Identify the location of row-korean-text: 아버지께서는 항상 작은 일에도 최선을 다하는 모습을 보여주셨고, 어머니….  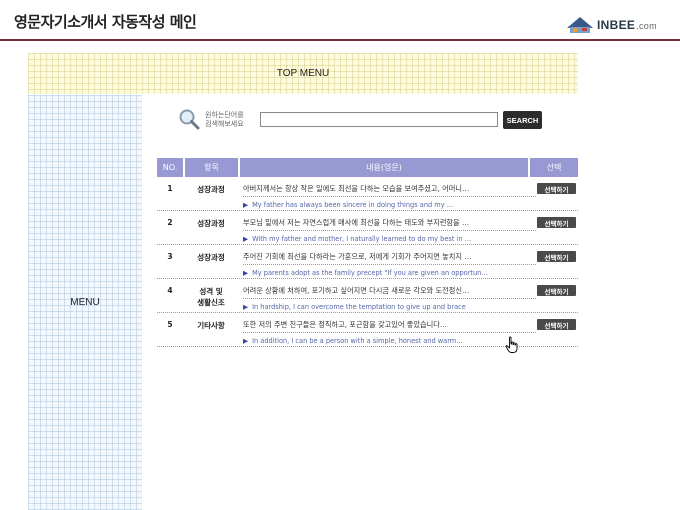
(356, 188).